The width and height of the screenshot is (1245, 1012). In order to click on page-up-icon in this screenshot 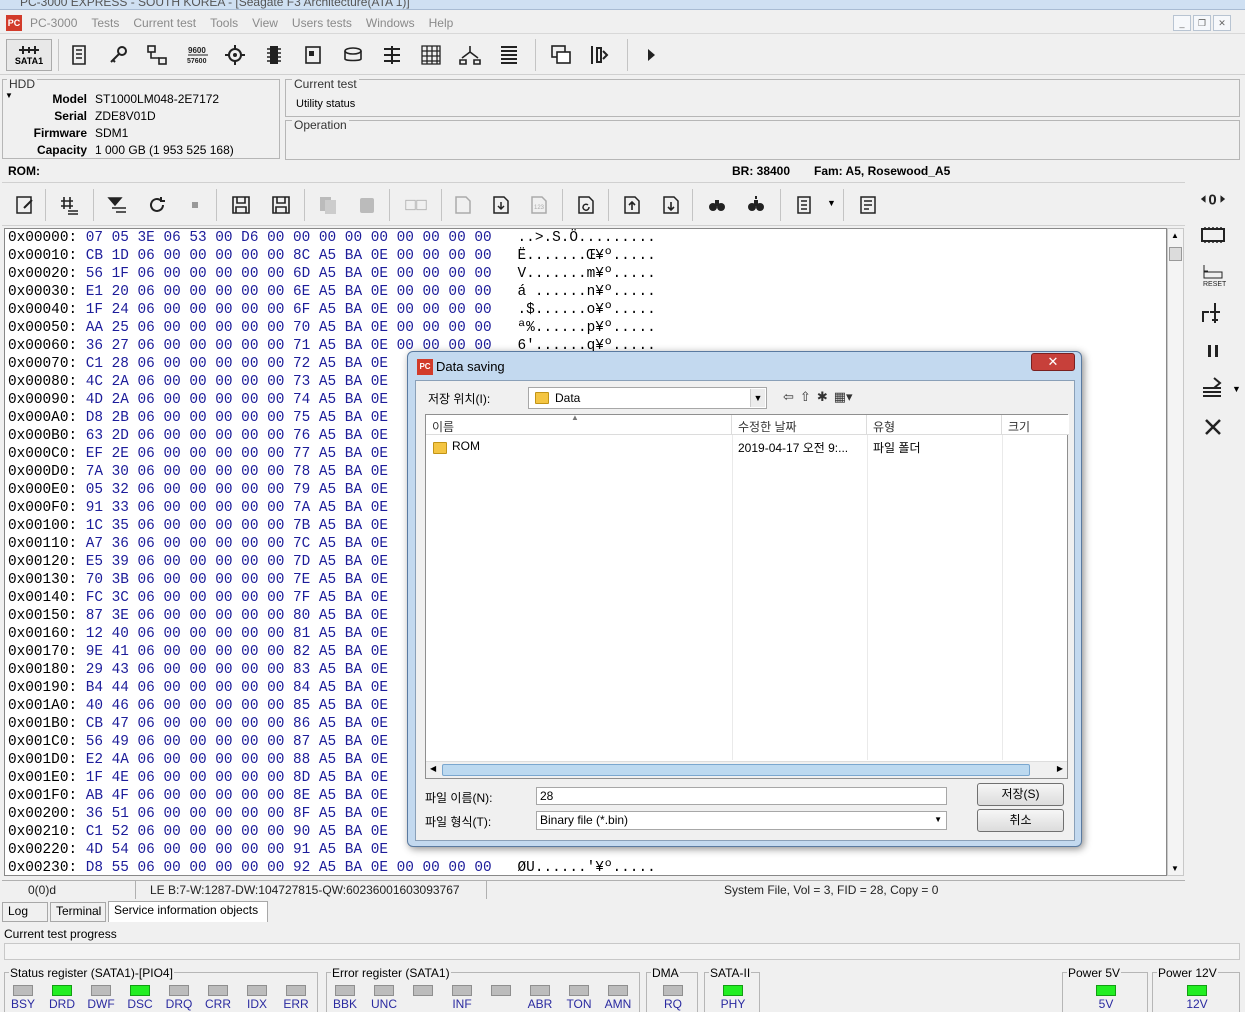, I will do `click(632, 205)`.